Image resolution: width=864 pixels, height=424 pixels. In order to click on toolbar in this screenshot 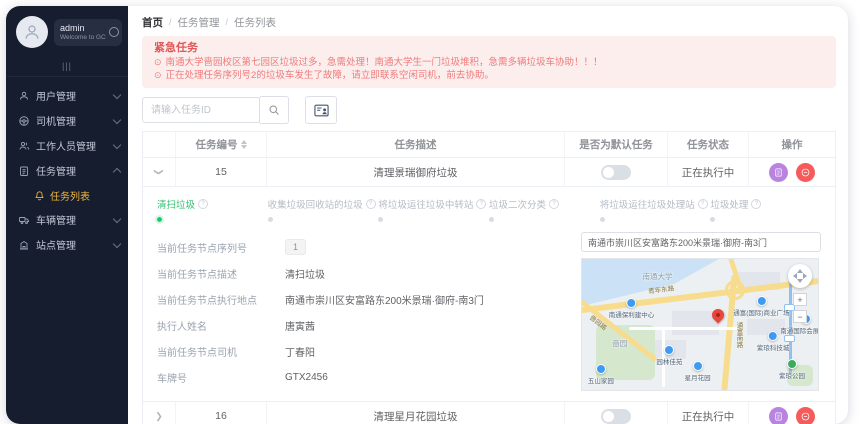, I will do `click(489, 110)`.